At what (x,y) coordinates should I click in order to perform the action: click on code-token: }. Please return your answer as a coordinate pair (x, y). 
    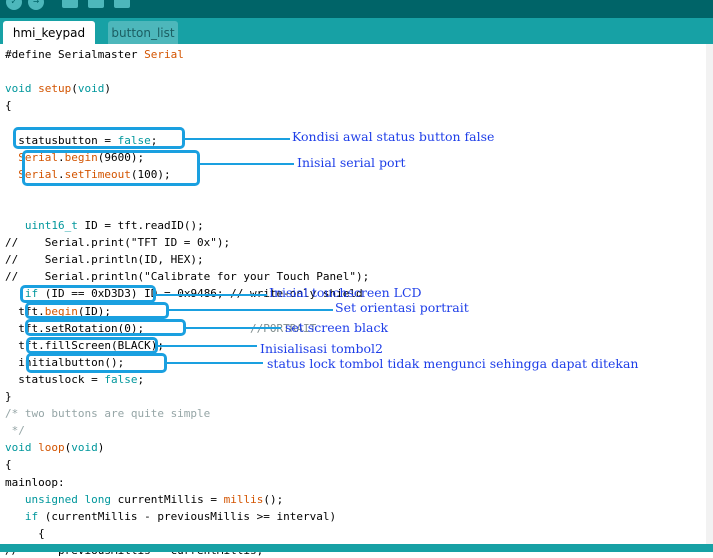
    Looking at the image, I should click on (8, 396).